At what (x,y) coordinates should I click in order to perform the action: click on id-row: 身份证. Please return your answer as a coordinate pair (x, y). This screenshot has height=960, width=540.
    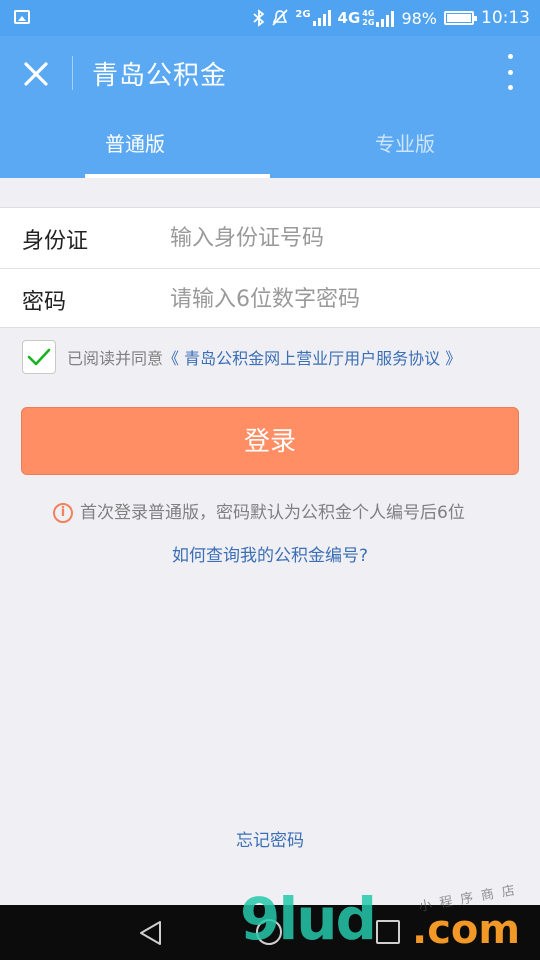
    Looking at the image, I should click on (270, 238).